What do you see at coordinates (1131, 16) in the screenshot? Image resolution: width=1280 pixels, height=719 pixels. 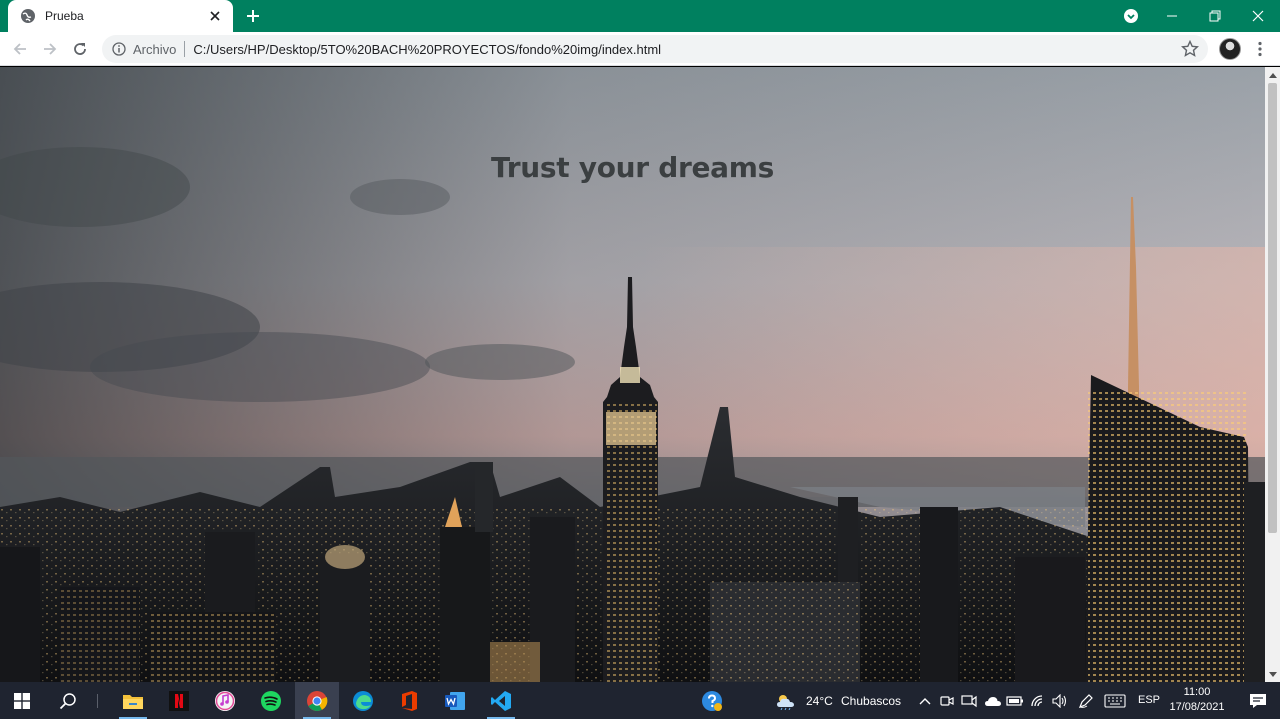 I see `tab-search-button` at bounding box center [1131, 16].